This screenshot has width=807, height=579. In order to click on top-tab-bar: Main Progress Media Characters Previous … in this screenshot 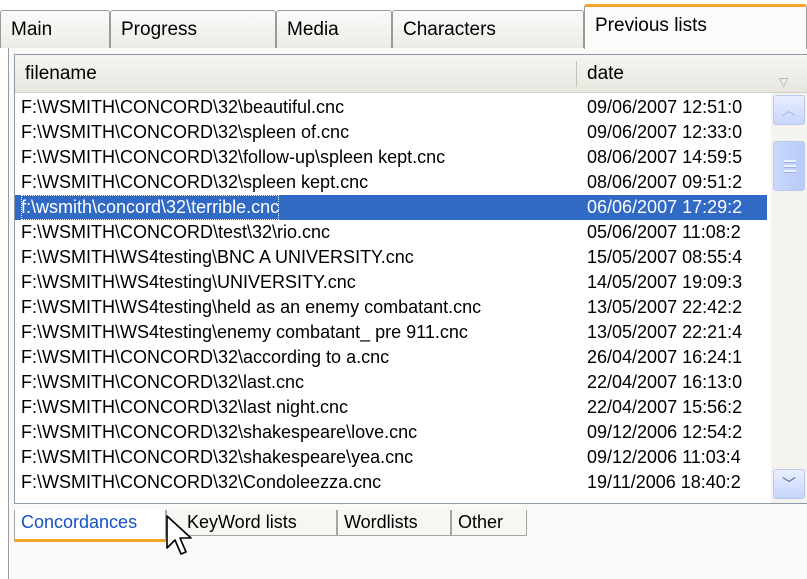, I will do `click(403, 24)`.